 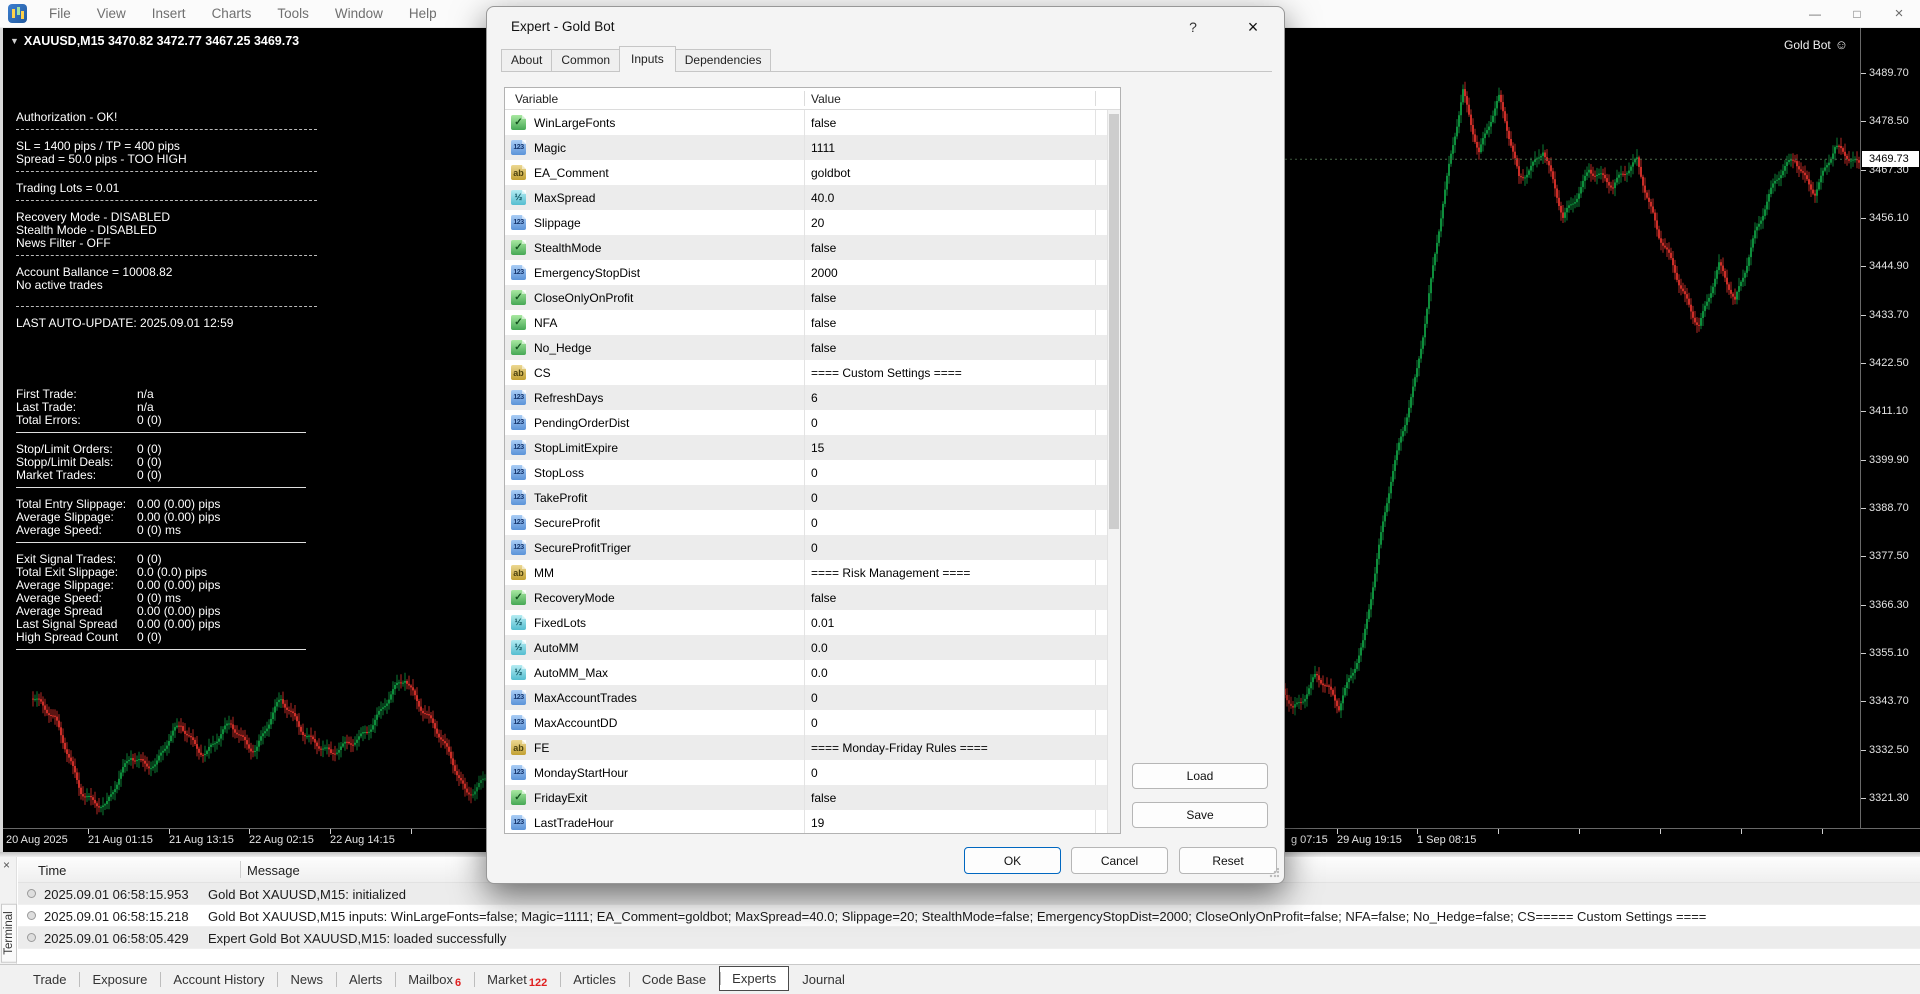 I want to click on toolbox-vertical-tab: Terminal, so click(x=9, y=933).